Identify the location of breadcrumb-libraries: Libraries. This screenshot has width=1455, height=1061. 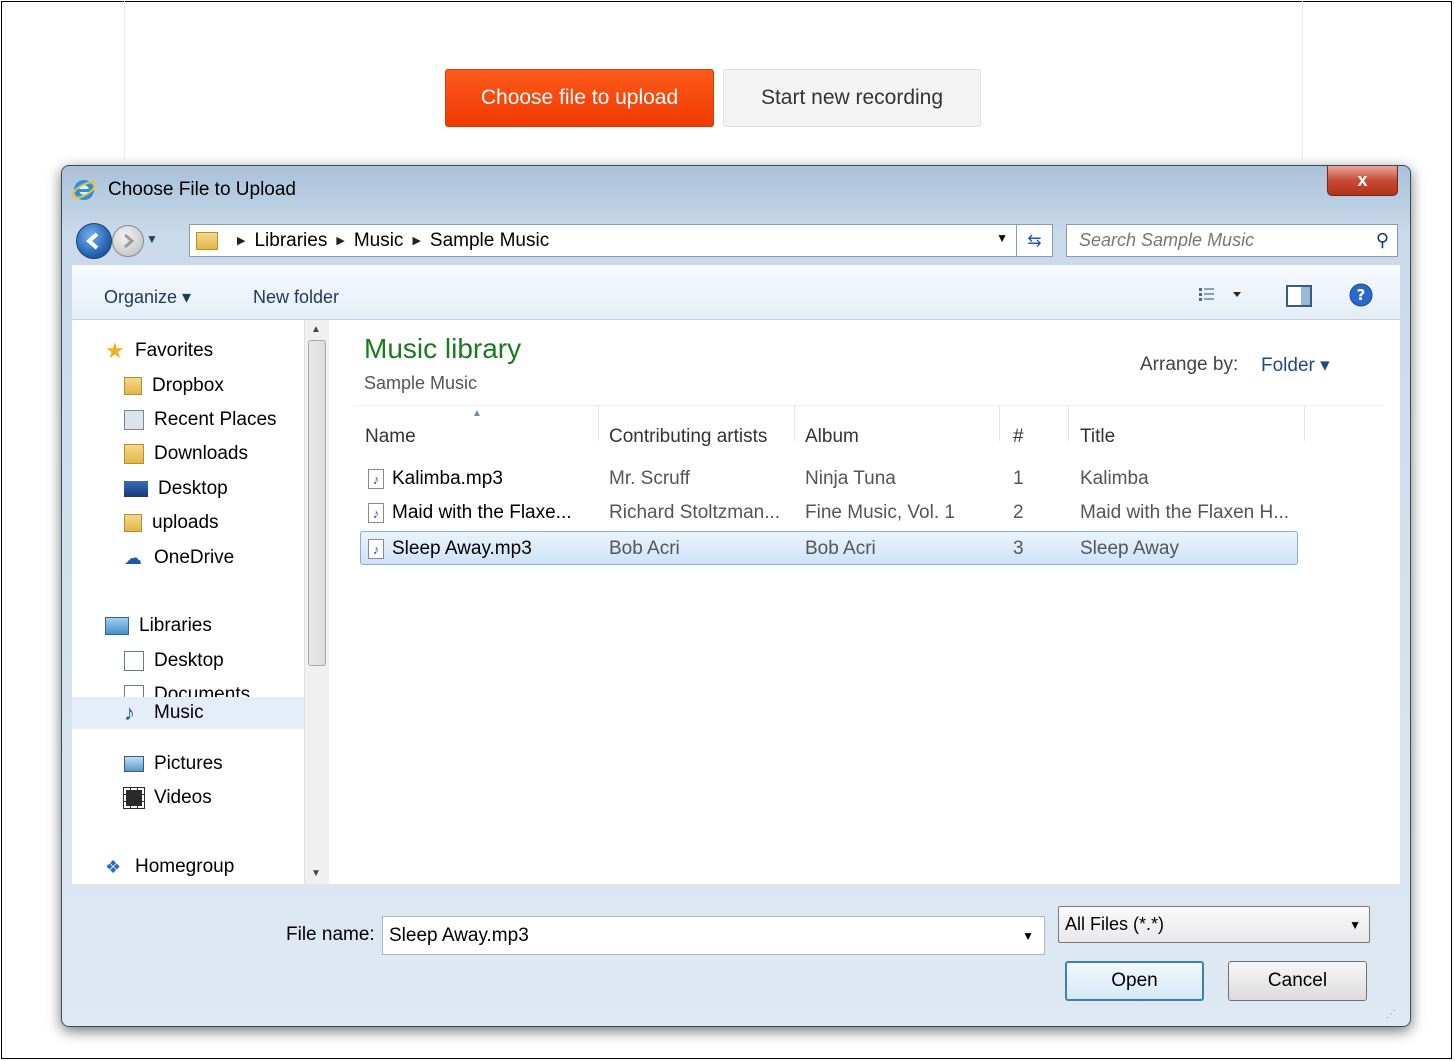
(290, 241).